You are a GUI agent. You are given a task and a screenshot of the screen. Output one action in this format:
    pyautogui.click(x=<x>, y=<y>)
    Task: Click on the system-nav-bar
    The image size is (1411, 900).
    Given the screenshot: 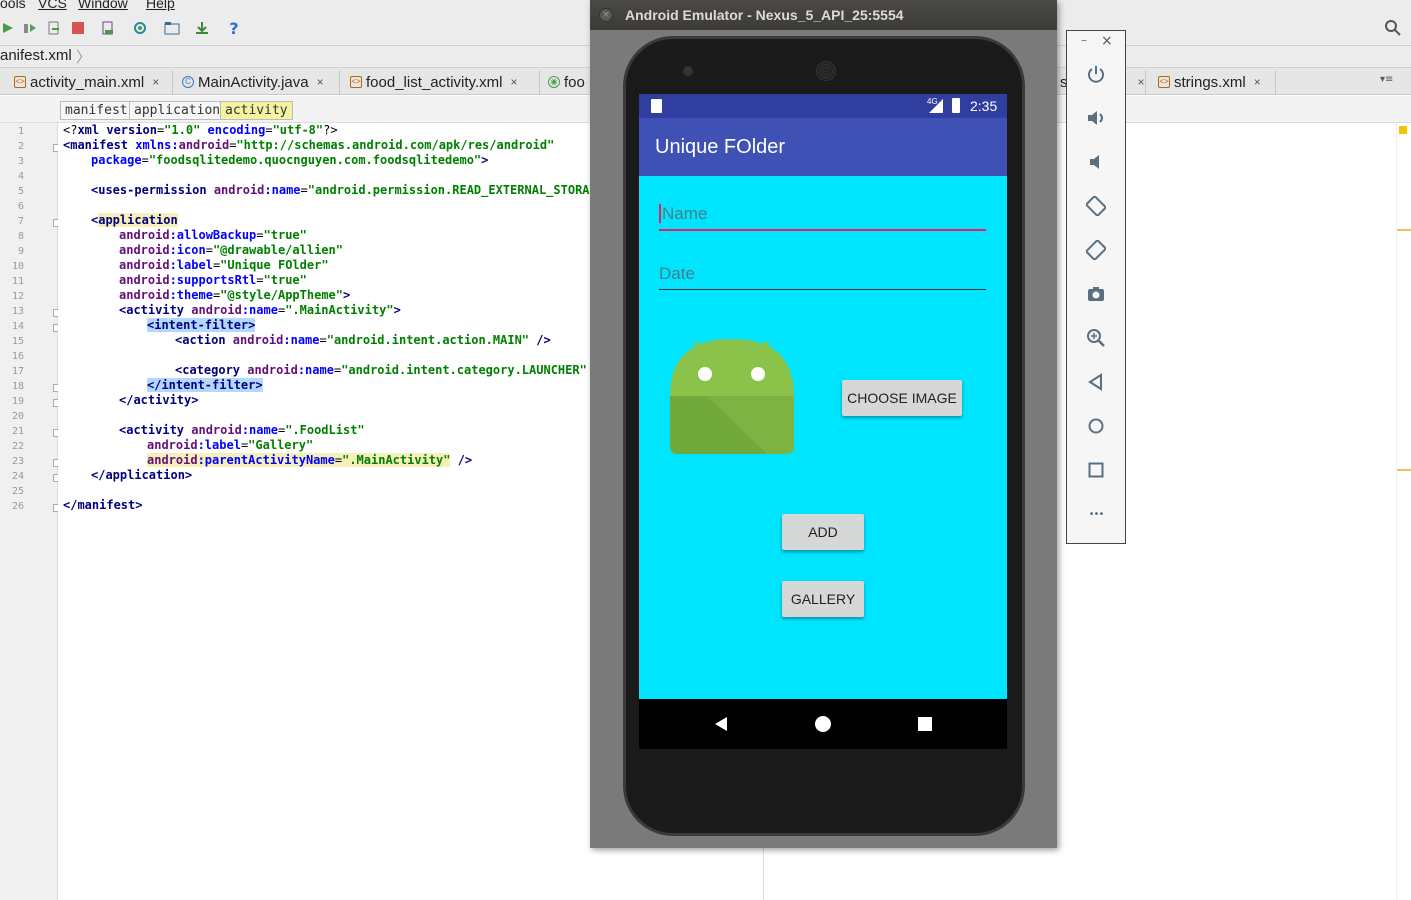 What is the action you would take?
    pyautogui.click(x=823, y=724)
    